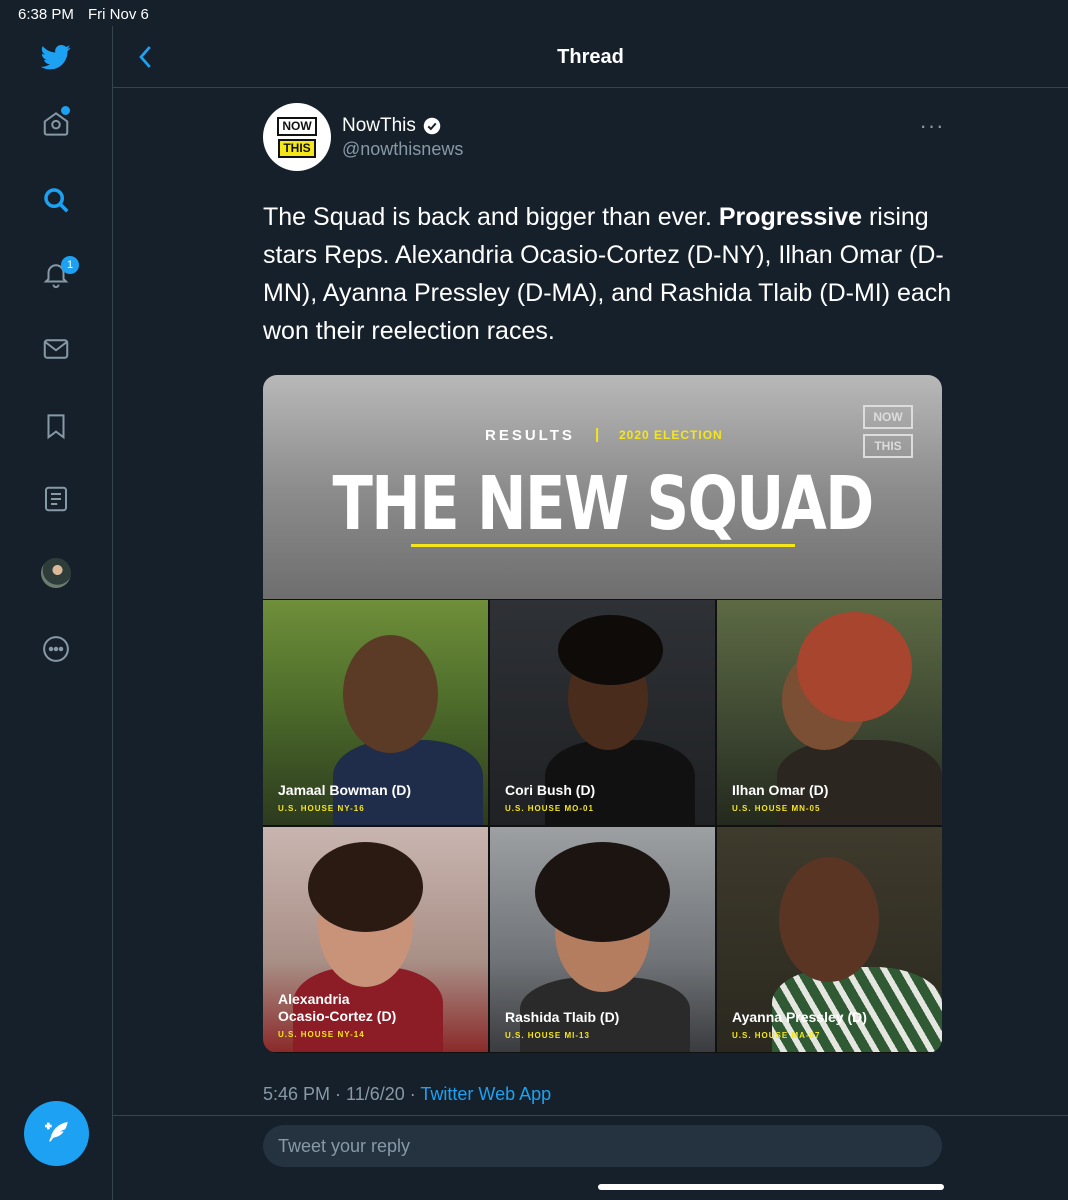 Image resolution: width=1068 pixels, height=1200 pixels. I want to click on candidate-seat: U.S. HOUSE MA-07, so click(776, 1035).